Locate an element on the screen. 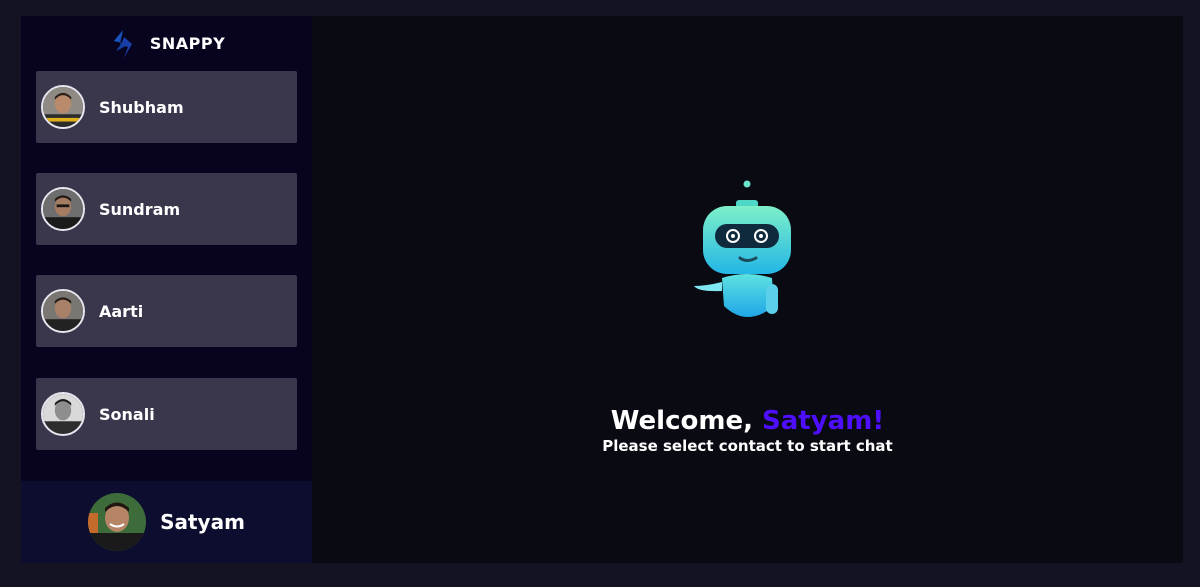 The height and width of the screenshot is (587, 1200). contact-item-sonali: Sonali is located at coordinates (166, 414).